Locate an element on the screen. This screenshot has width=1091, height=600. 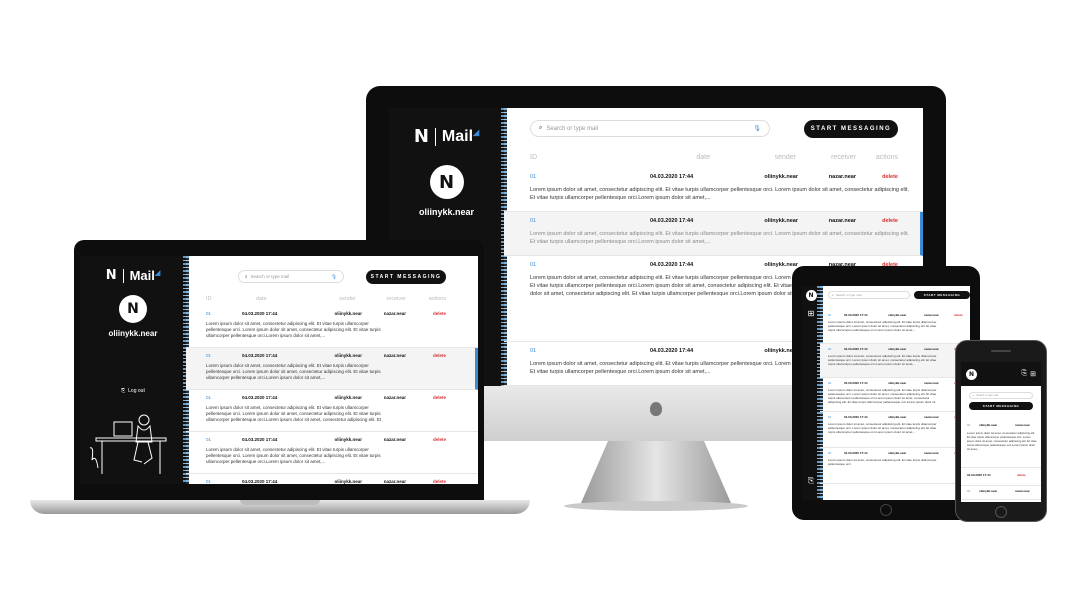
near-logo-icon: N is located at coordinates (111, 275).